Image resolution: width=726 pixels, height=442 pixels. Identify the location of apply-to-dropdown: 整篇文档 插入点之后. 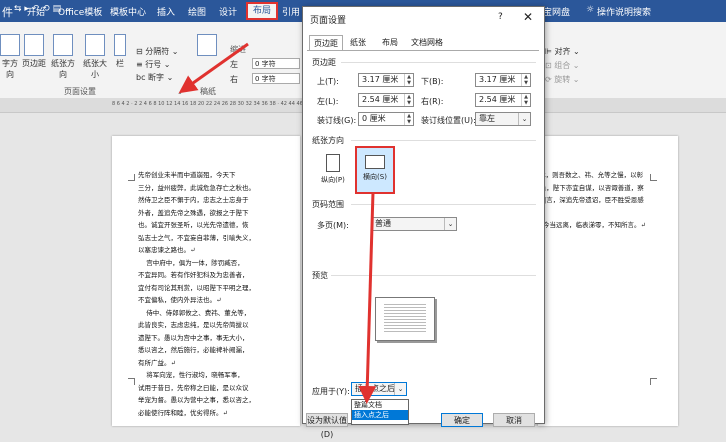
(380, 412).